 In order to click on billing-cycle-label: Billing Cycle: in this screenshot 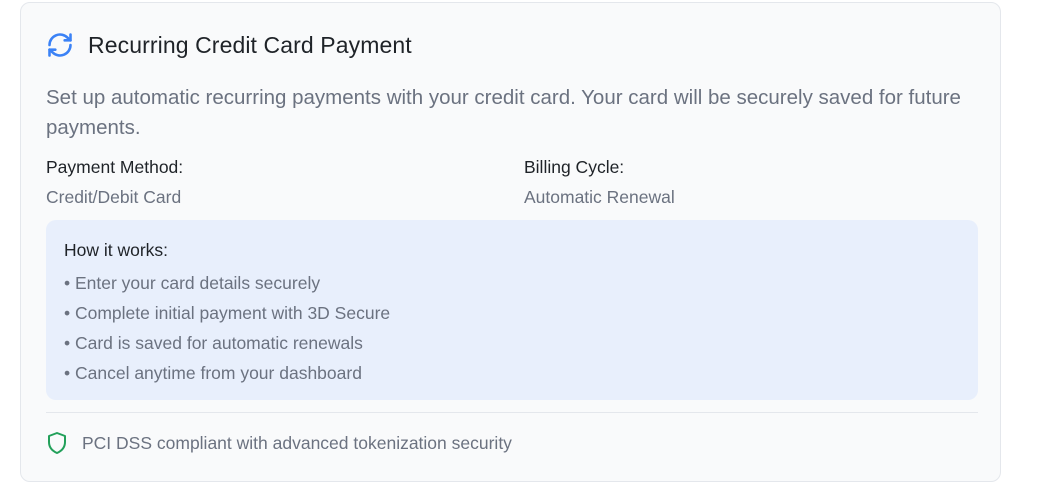, I will do `click(574, 167)`.